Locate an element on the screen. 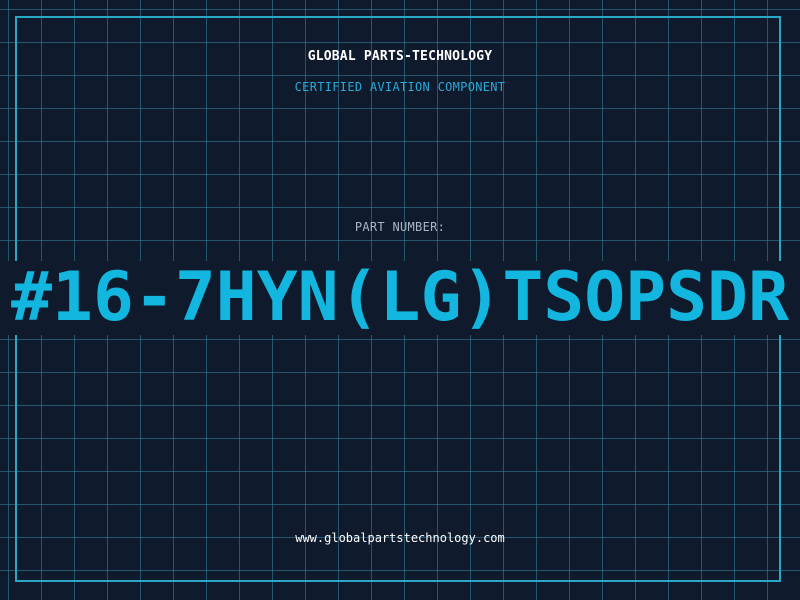  part-number-label: PART NUMBER: is located at coordinates (400, 227).